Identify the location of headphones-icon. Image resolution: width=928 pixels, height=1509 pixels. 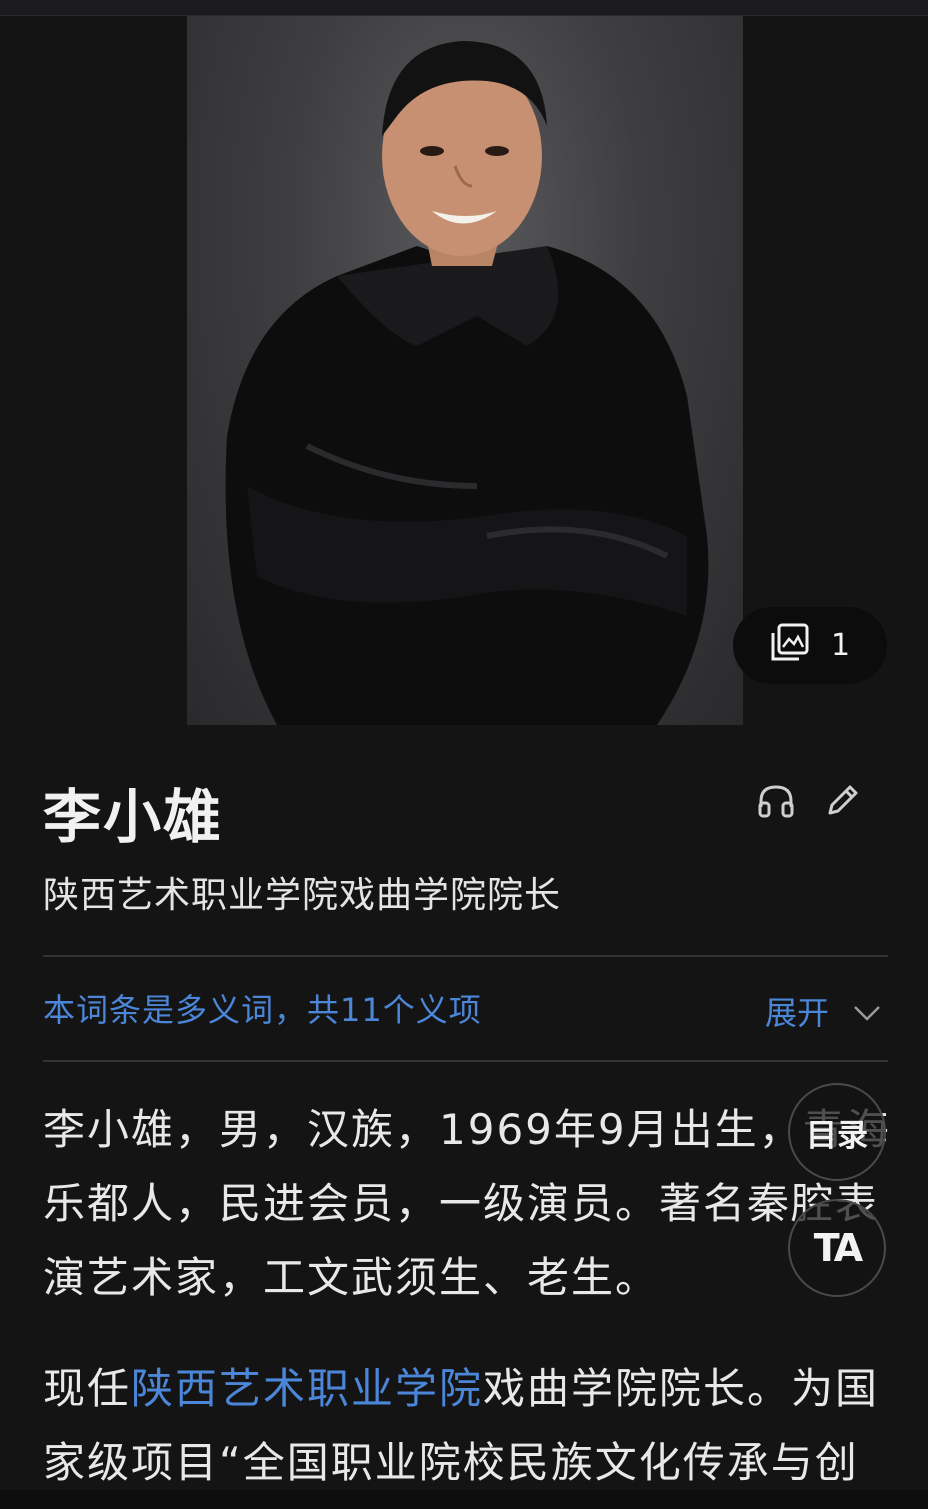
(776, 803).